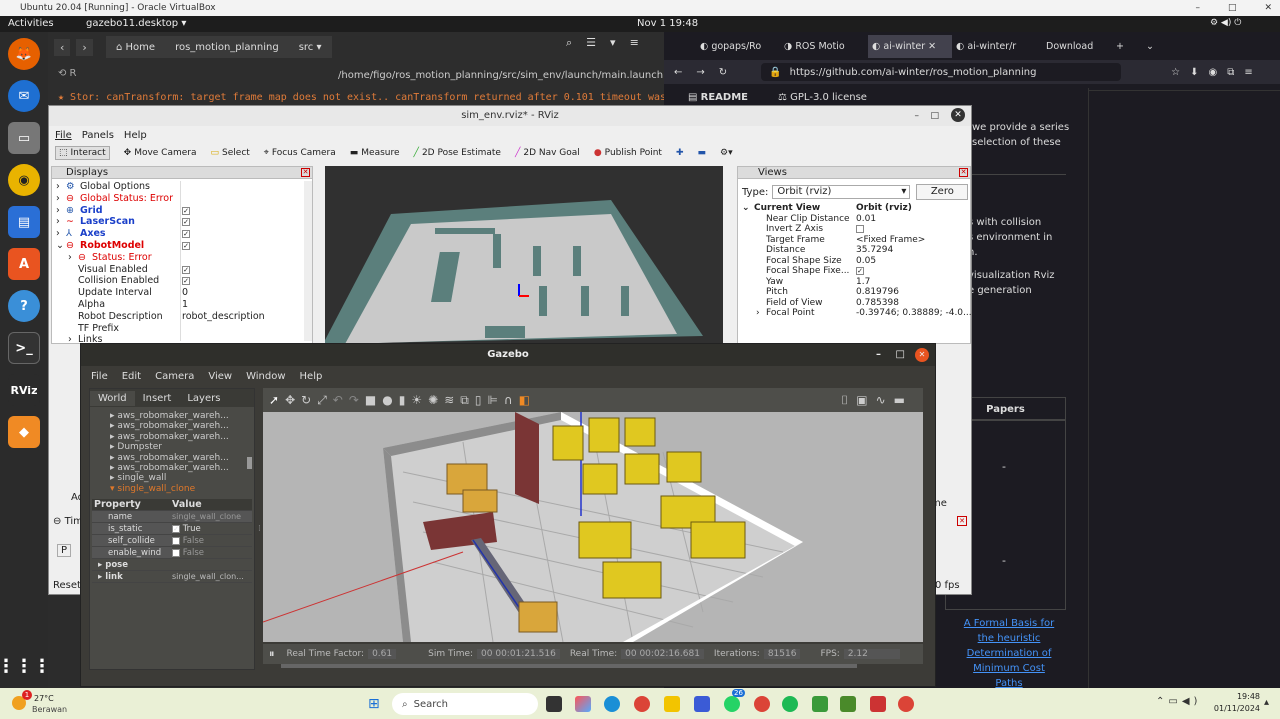  I want to click on views-close-icon: ✕, so click(963, 172).